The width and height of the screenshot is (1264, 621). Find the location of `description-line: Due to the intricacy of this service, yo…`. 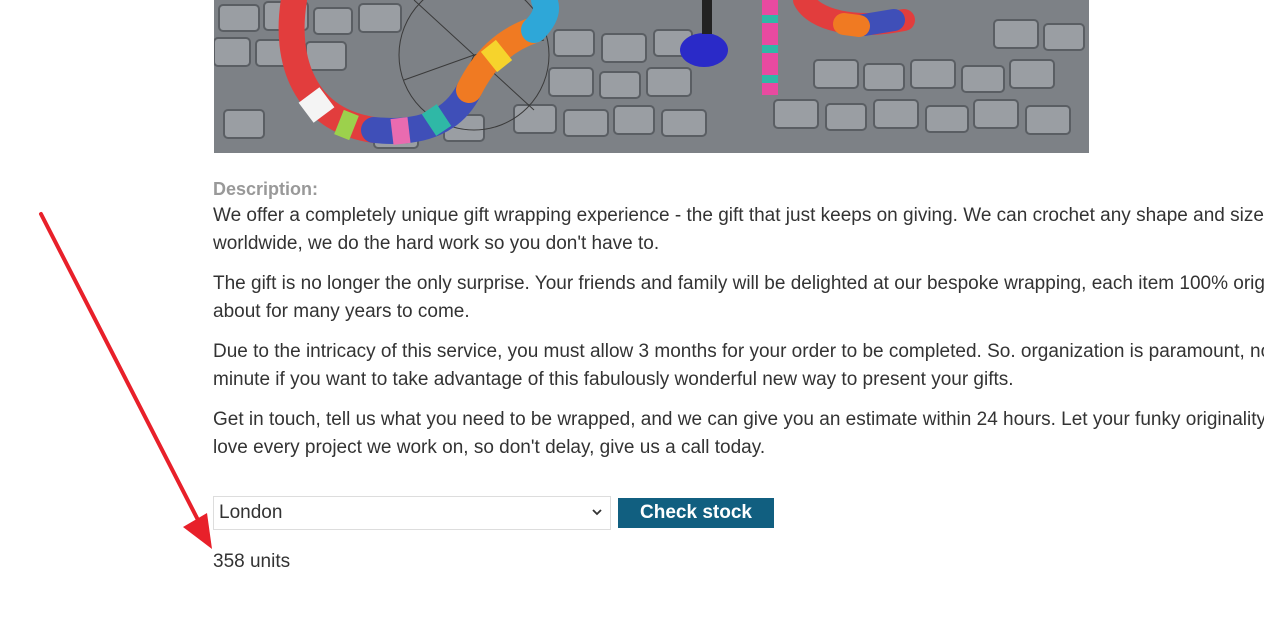

description-line: Due to the intricacy of this service, yo… is located at coordinates (738, 351).